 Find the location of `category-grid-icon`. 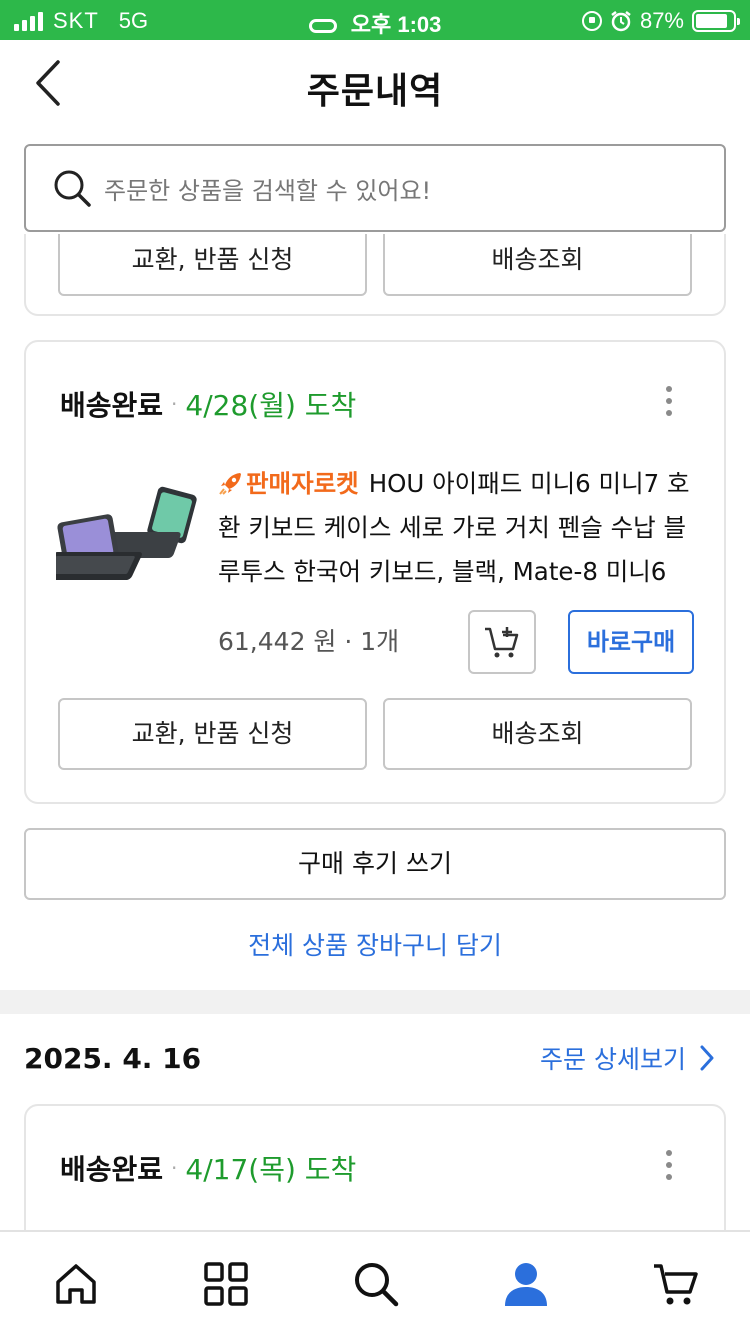

category-grid-icon is located at coordinates (226, 1284).